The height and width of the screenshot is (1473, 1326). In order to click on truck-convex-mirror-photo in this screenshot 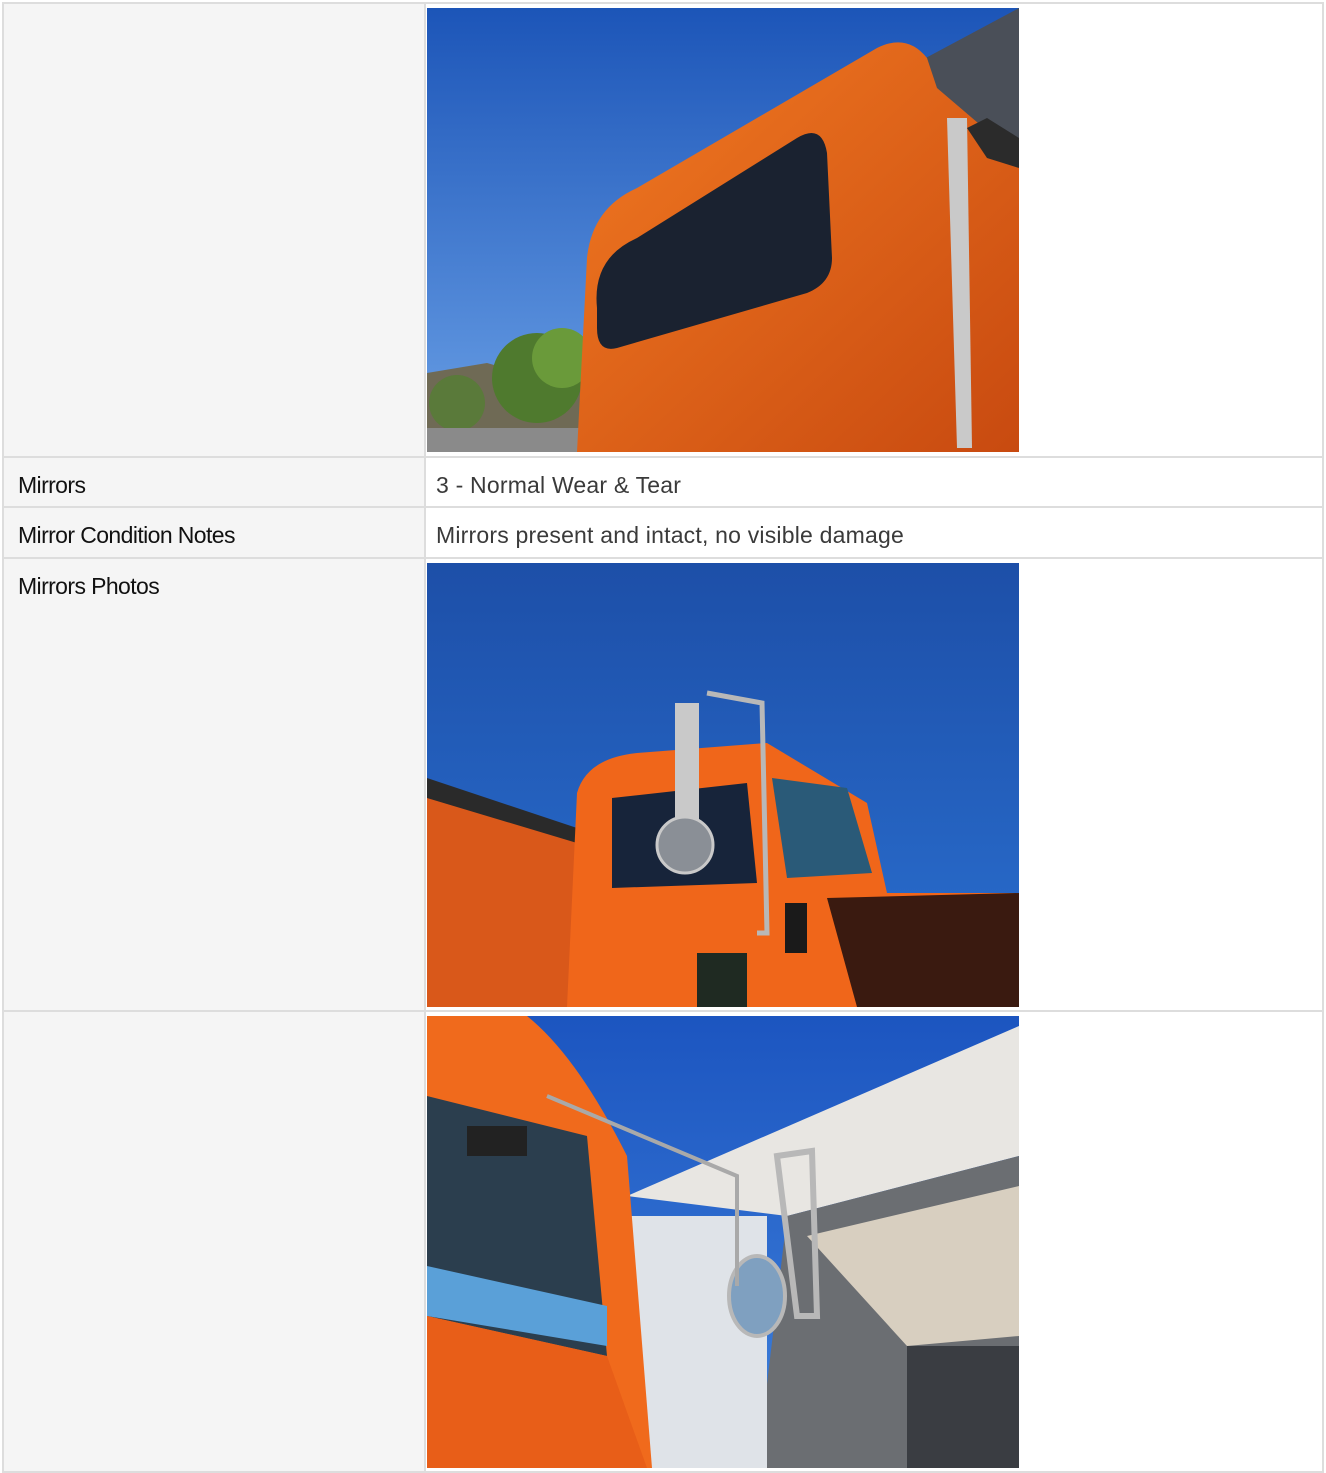, I will do `click(723, 1242)`.